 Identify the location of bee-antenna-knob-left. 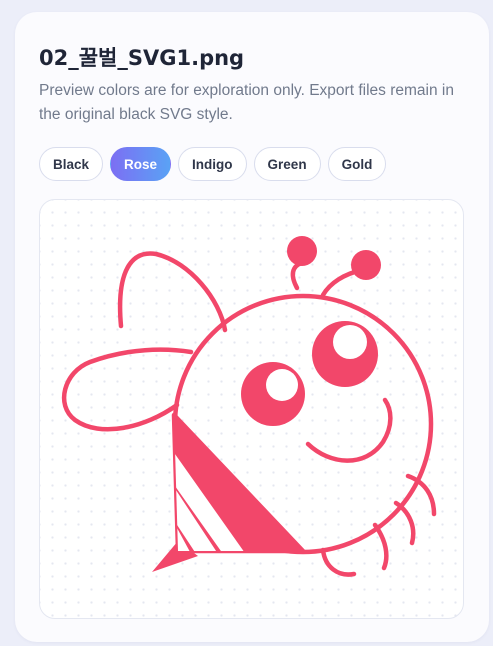
(302, 251).